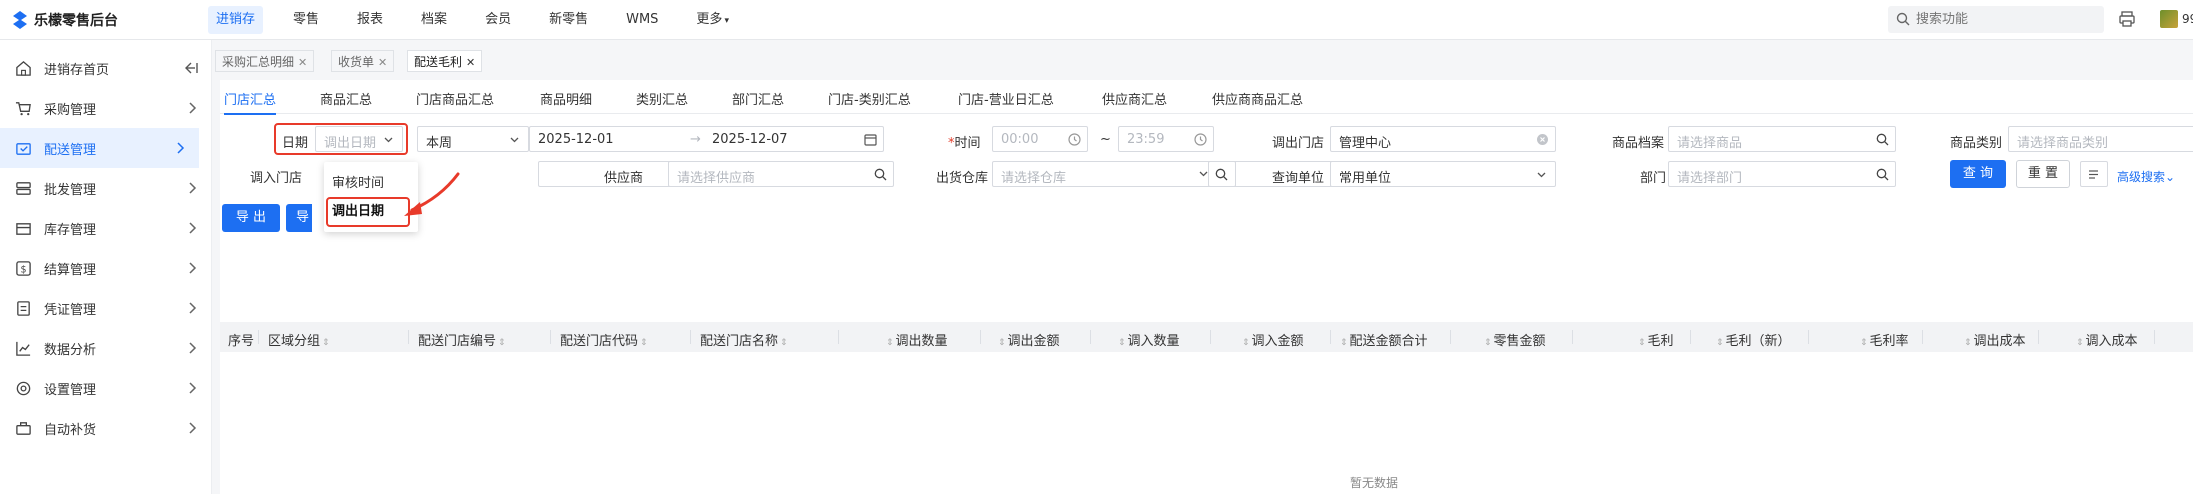 The image size is (2193, 494). I want to click on clear-icon, so click(1542, 139).